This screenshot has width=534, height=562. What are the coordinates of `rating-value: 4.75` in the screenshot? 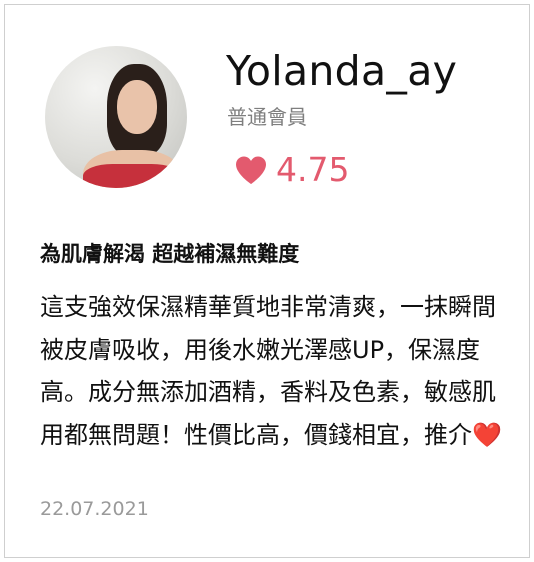 It's located at (313, 169).